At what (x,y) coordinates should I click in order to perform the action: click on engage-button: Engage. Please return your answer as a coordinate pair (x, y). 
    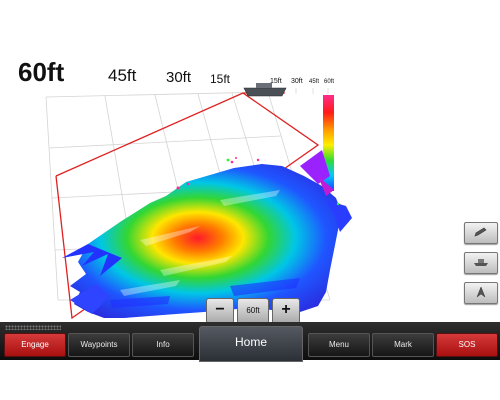
    Looking at the image, I should click on (35, 345).